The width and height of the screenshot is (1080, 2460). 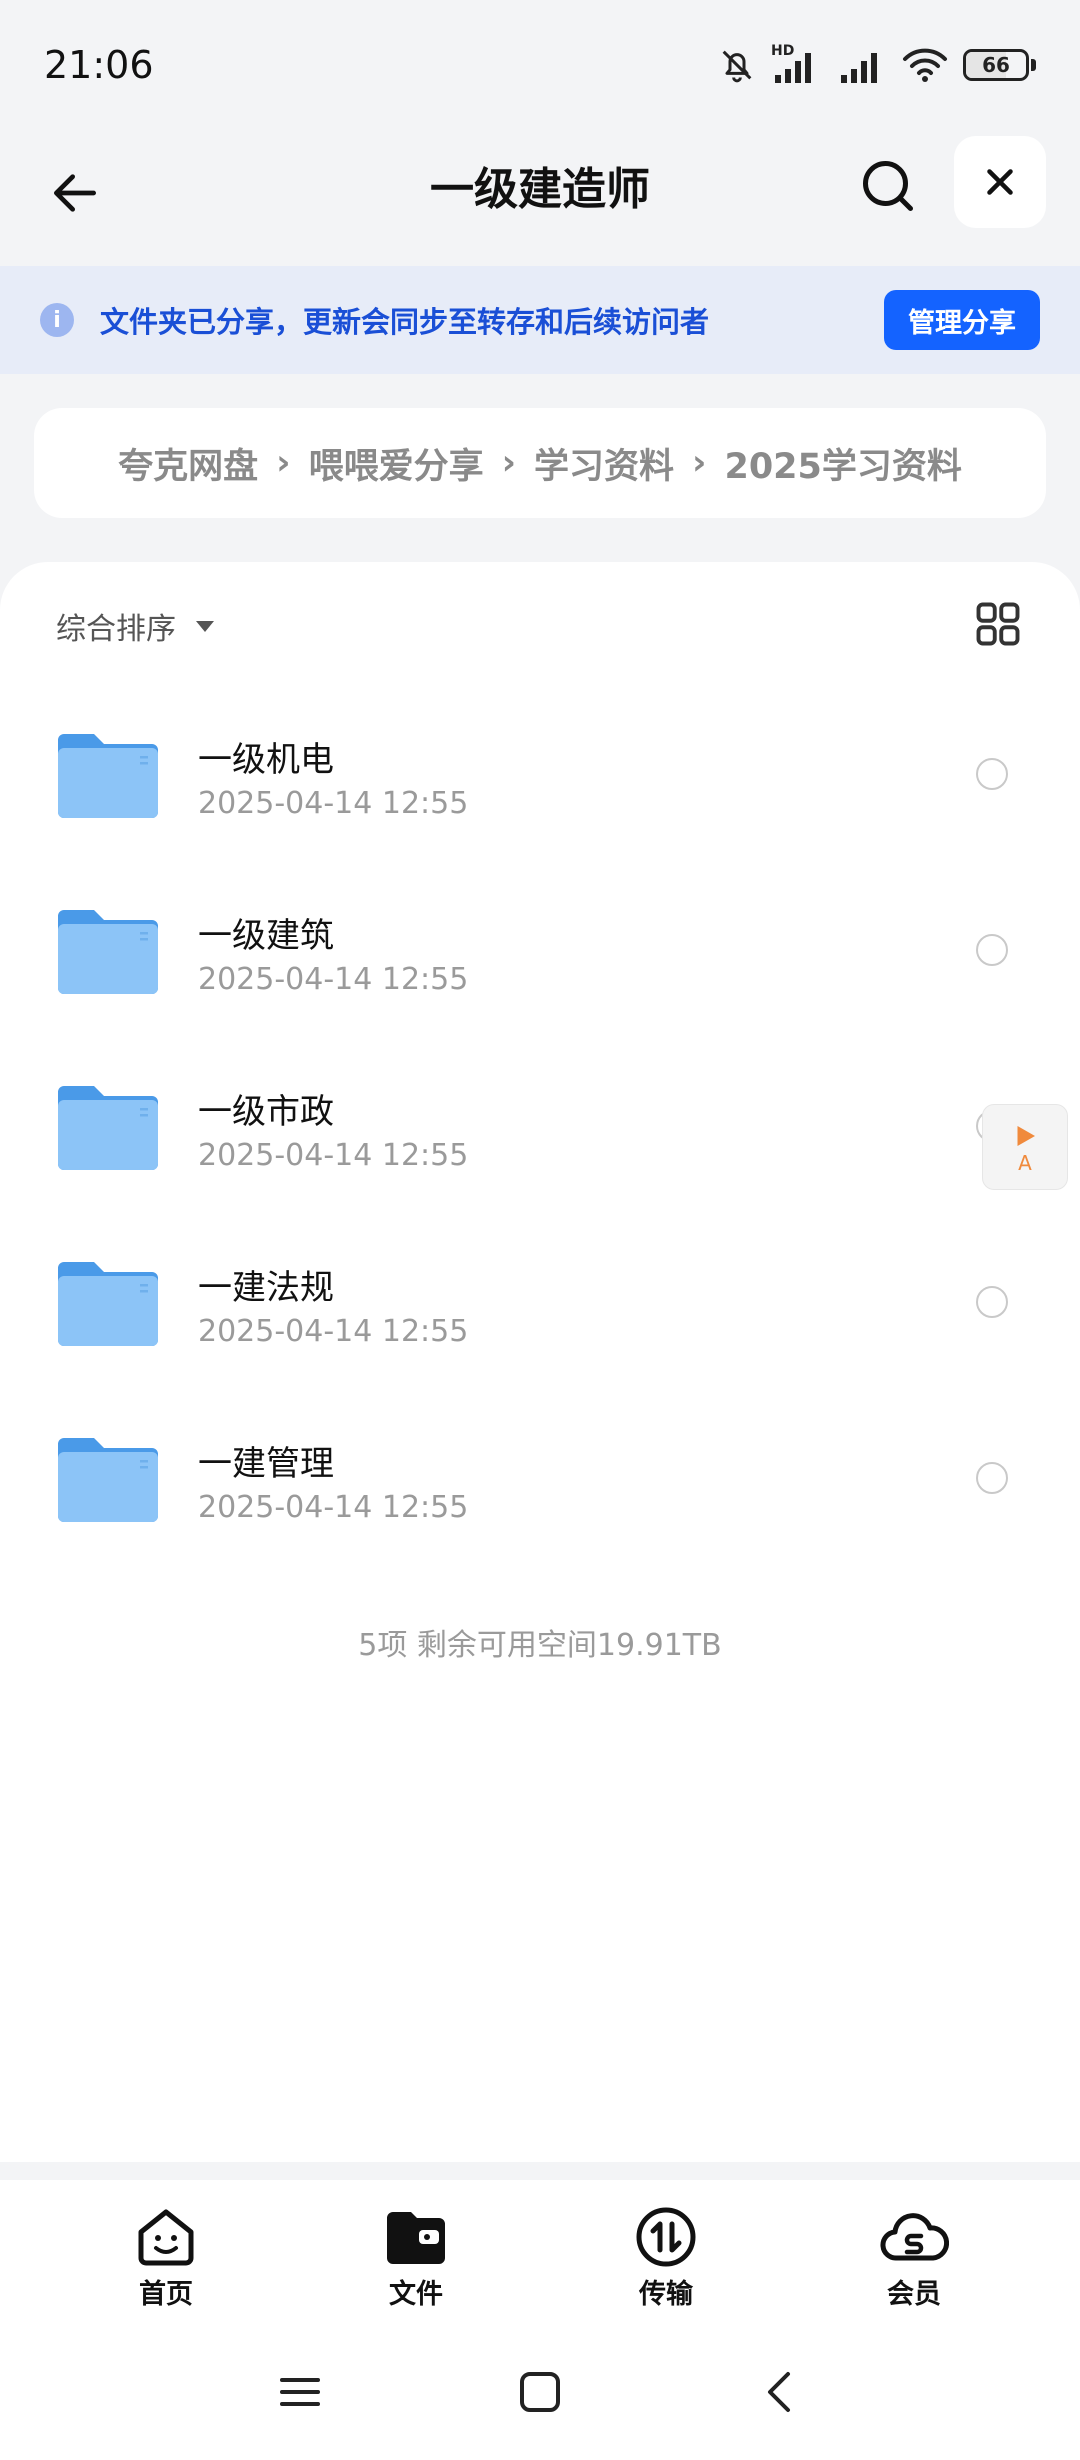 What do you see at coordinates (188, 463) in the screenshot?
I see `breadcrumb-item-root: 夸克网盘` at bounding box center [188, 463].